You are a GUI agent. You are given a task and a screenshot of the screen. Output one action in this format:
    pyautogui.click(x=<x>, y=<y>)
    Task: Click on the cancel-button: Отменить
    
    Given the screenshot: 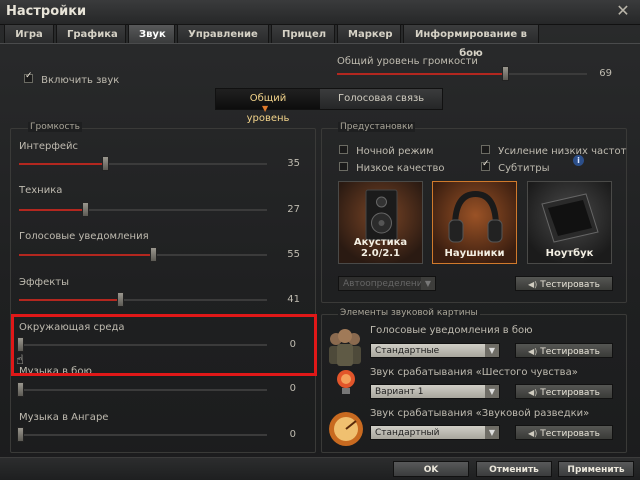 What is the action you would take?
    pyautogui.click(x=514, y=469)
    